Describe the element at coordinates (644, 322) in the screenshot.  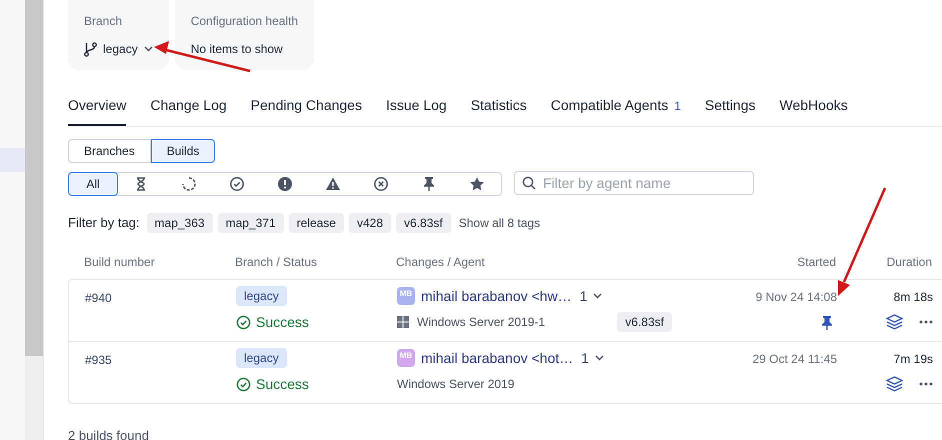
I see `build-tag: v6.83sf` at that location.